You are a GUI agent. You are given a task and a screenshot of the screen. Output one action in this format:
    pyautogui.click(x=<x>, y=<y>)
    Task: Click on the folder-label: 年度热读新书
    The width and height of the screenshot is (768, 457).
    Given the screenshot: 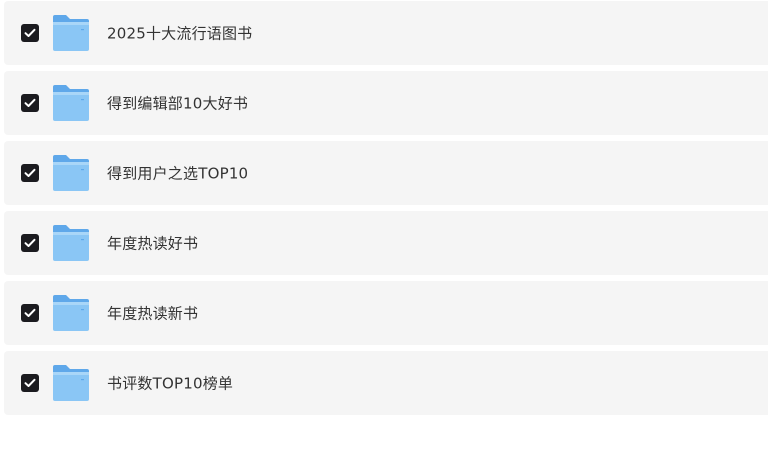 What is the action you would take?
    pyautogui.click(x=153, y=313)
    